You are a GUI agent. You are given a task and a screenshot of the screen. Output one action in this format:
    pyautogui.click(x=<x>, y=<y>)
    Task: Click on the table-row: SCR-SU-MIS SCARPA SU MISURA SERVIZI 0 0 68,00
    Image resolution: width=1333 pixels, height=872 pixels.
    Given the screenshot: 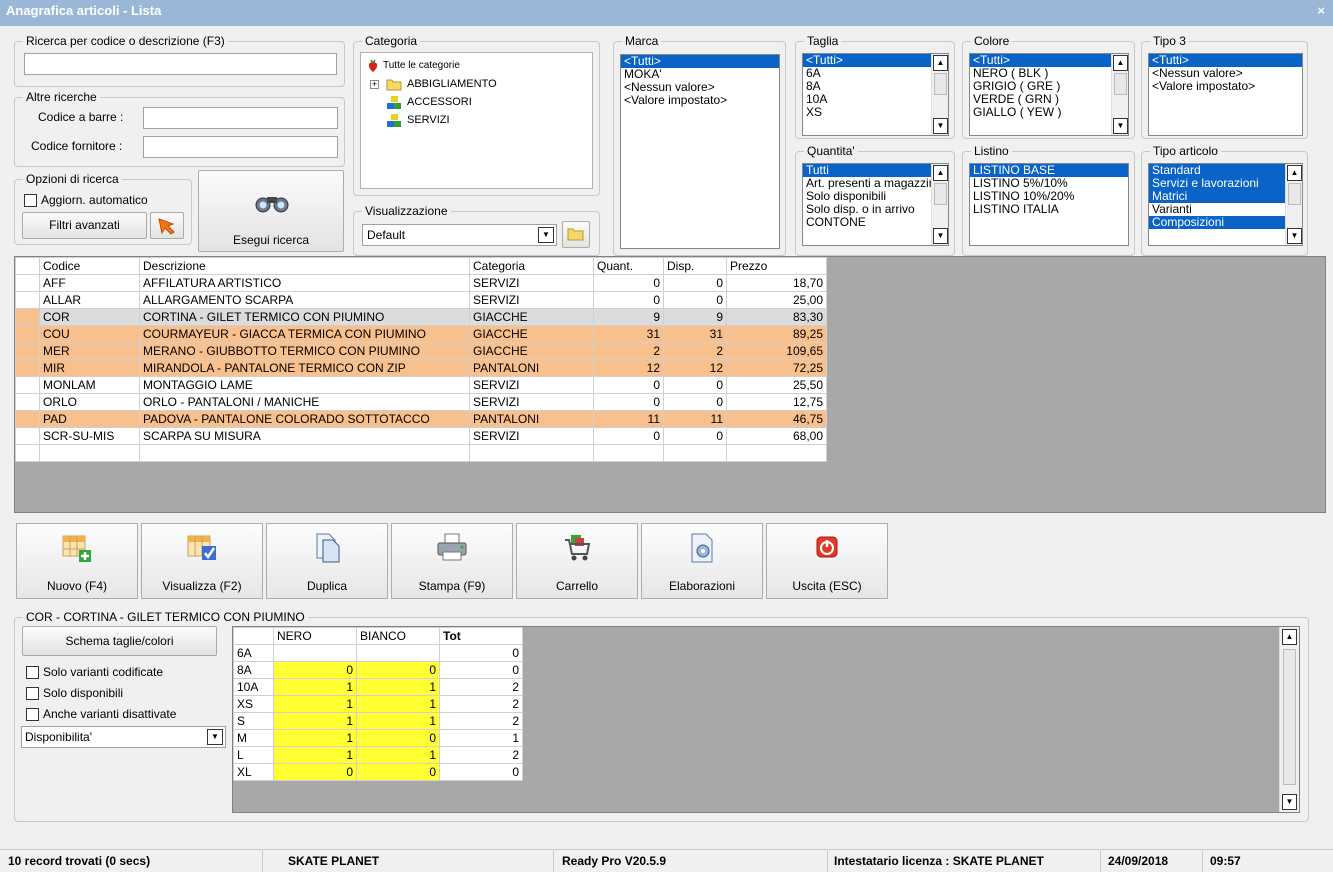 What is the action you would take?
    pyautogui.click(x=421, y=436)
    